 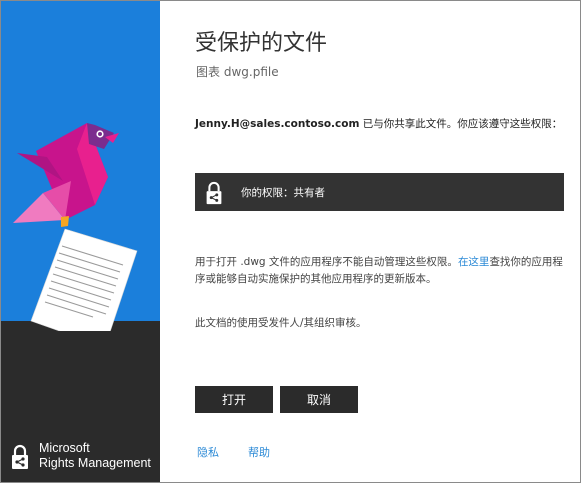 I want to click on privacy-link: 隐私, so click(x=208, y=452).